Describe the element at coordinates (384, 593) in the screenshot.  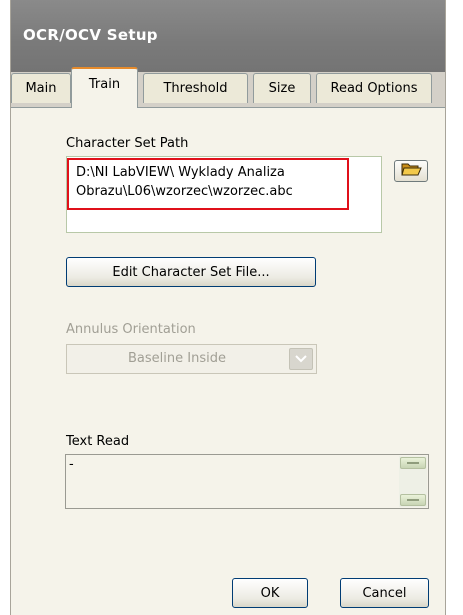
I see `cancel-button: Cancel` at that location.